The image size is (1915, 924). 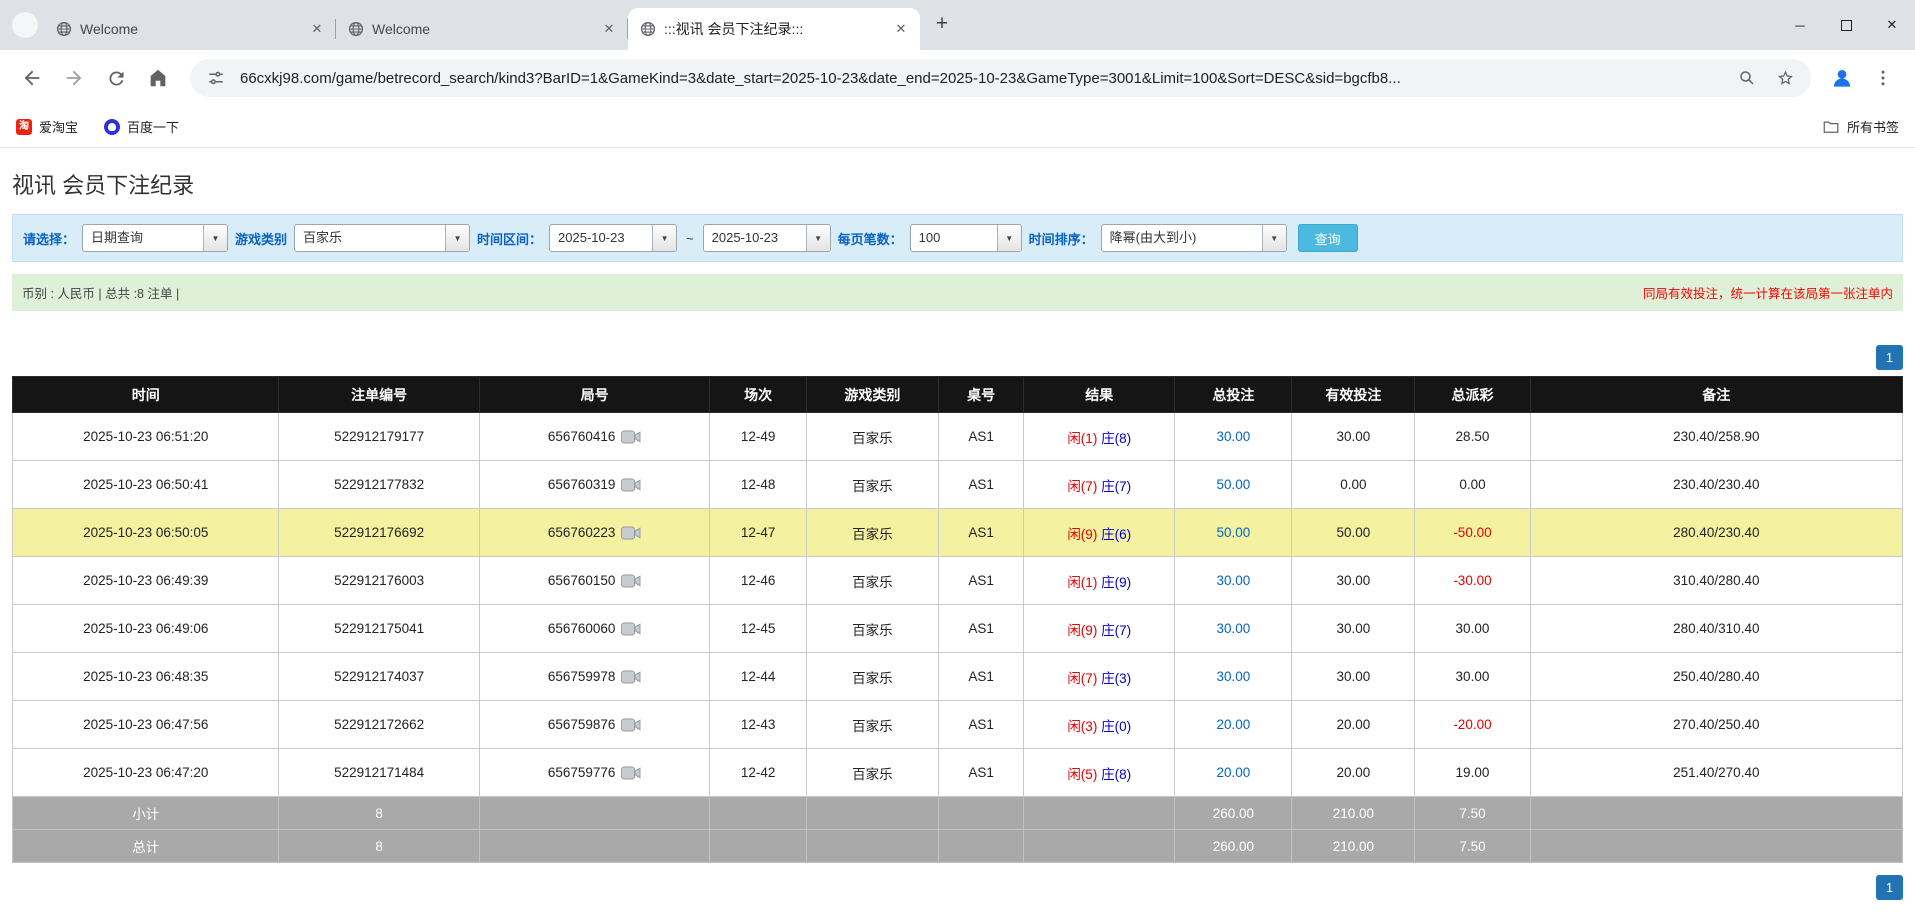 I want to click on maximize-button, so click(x=1846, y=25).